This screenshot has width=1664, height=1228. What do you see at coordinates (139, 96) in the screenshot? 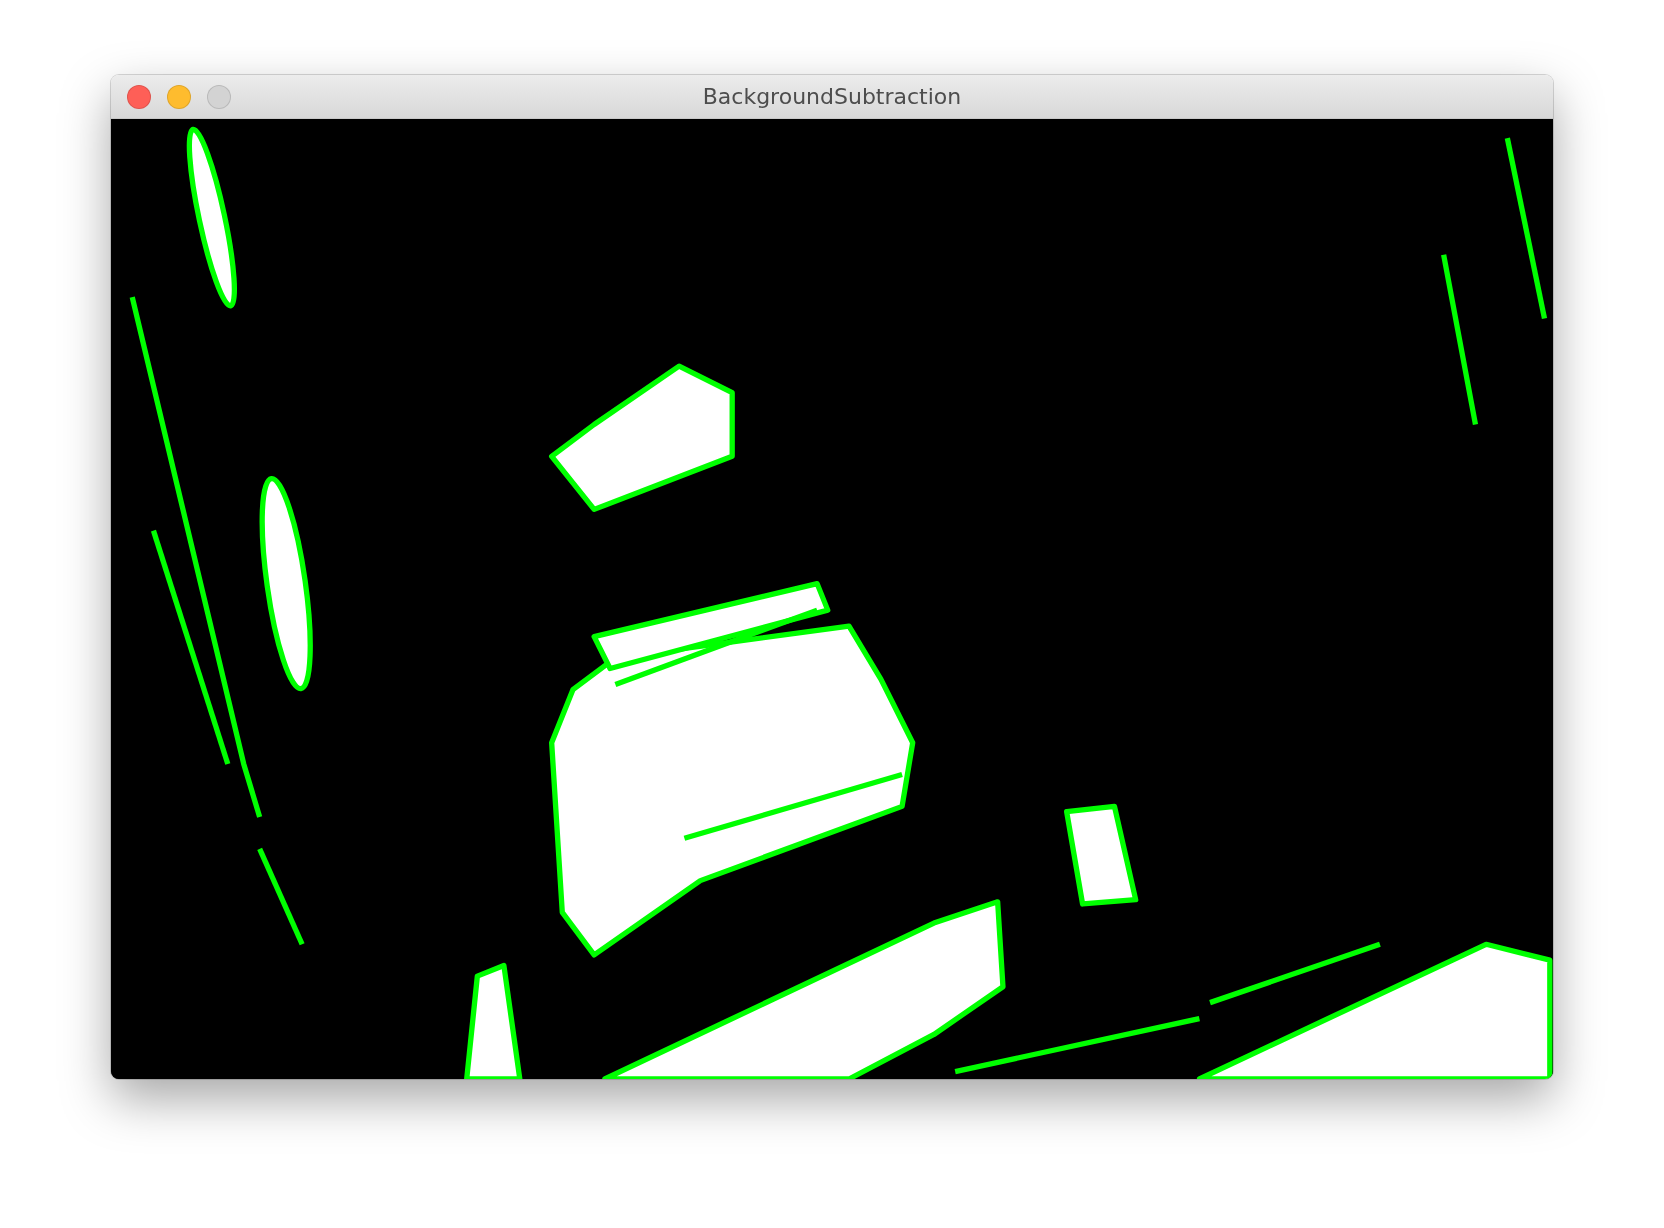
I see `close-button` at bounding box center [139, 96].